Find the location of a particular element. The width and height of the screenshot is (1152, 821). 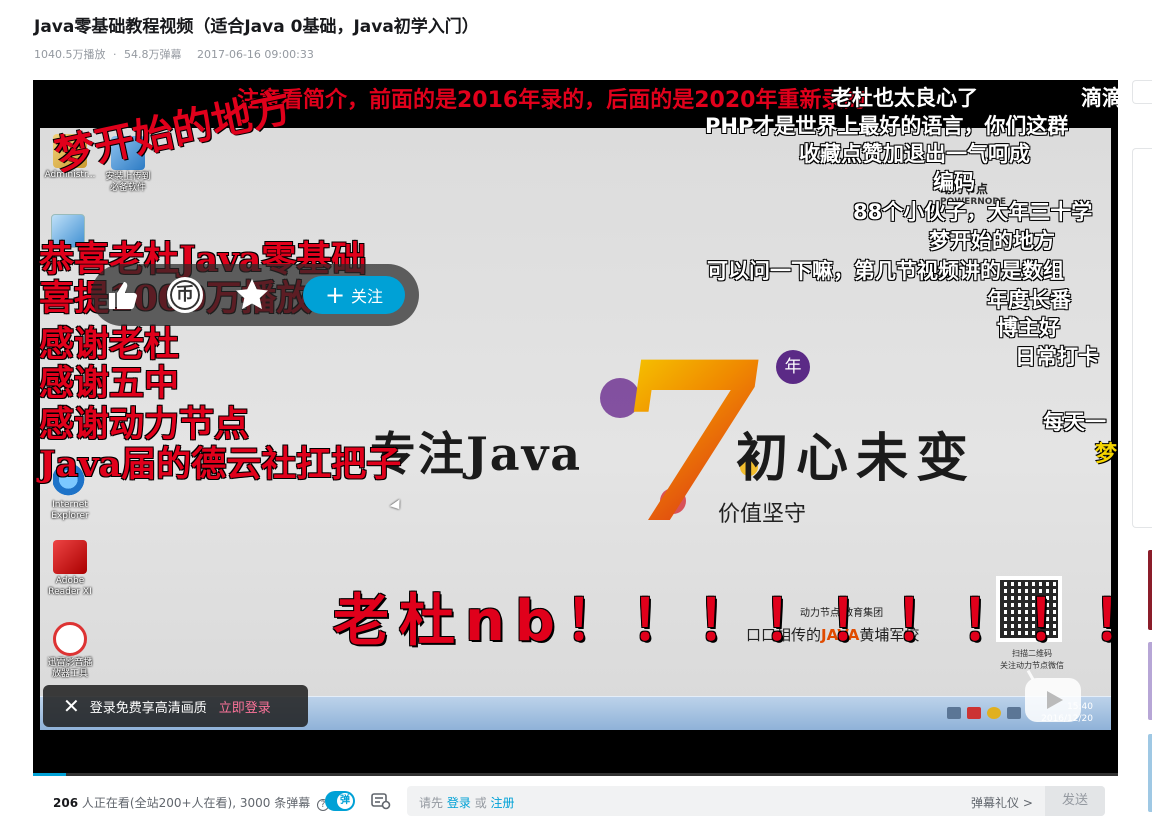

desktop-icon-jia: 迅雷影音播 放器工具 is located at coordinates (70, 651).